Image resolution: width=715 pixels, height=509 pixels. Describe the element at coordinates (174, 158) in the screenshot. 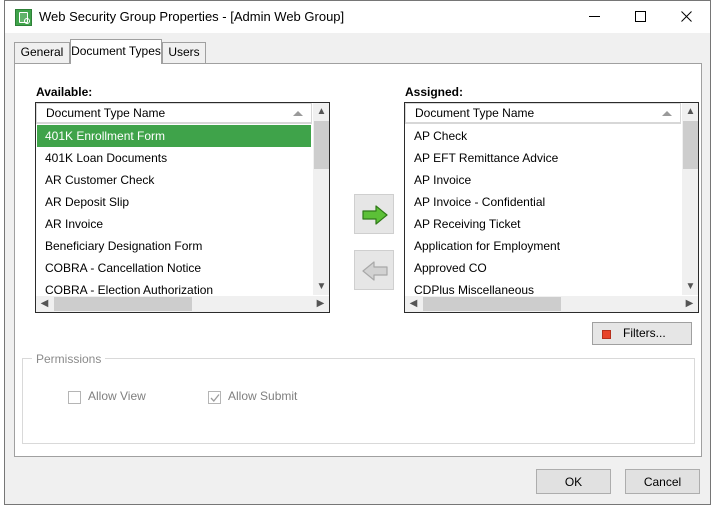

I see `list-item: 401K Loan Documents` at that location.